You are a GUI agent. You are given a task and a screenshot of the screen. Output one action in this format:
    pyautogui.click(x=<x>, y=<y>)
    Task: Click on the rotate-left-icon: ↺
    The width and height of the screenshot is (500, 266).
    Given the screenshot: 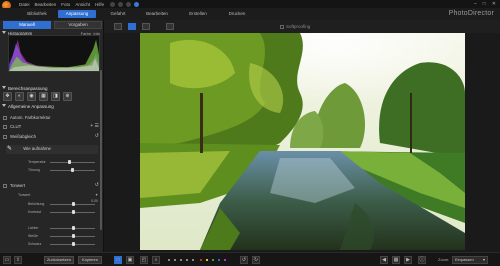 What is the action you would take?
    pyautogui.click(x=244, y=260)
    